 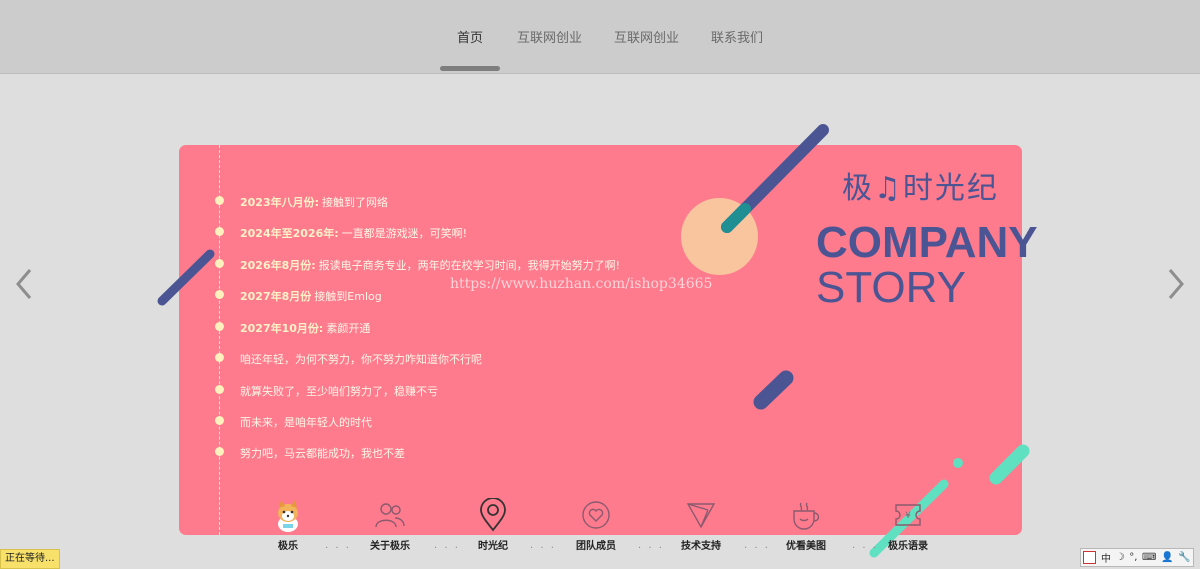 I want to click on bottom-nav-label: 团队成员, so click(x=596, y=546).